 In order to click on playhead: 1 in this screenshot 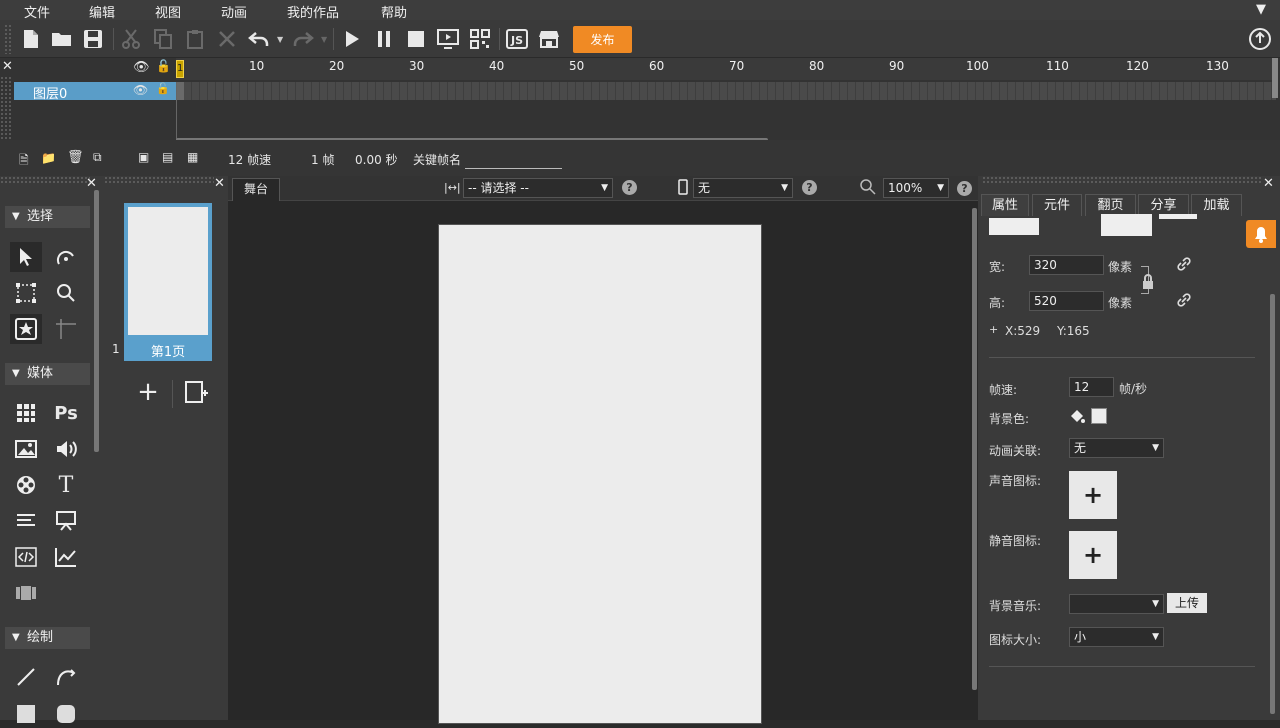, I will do `click(180, 69)`.